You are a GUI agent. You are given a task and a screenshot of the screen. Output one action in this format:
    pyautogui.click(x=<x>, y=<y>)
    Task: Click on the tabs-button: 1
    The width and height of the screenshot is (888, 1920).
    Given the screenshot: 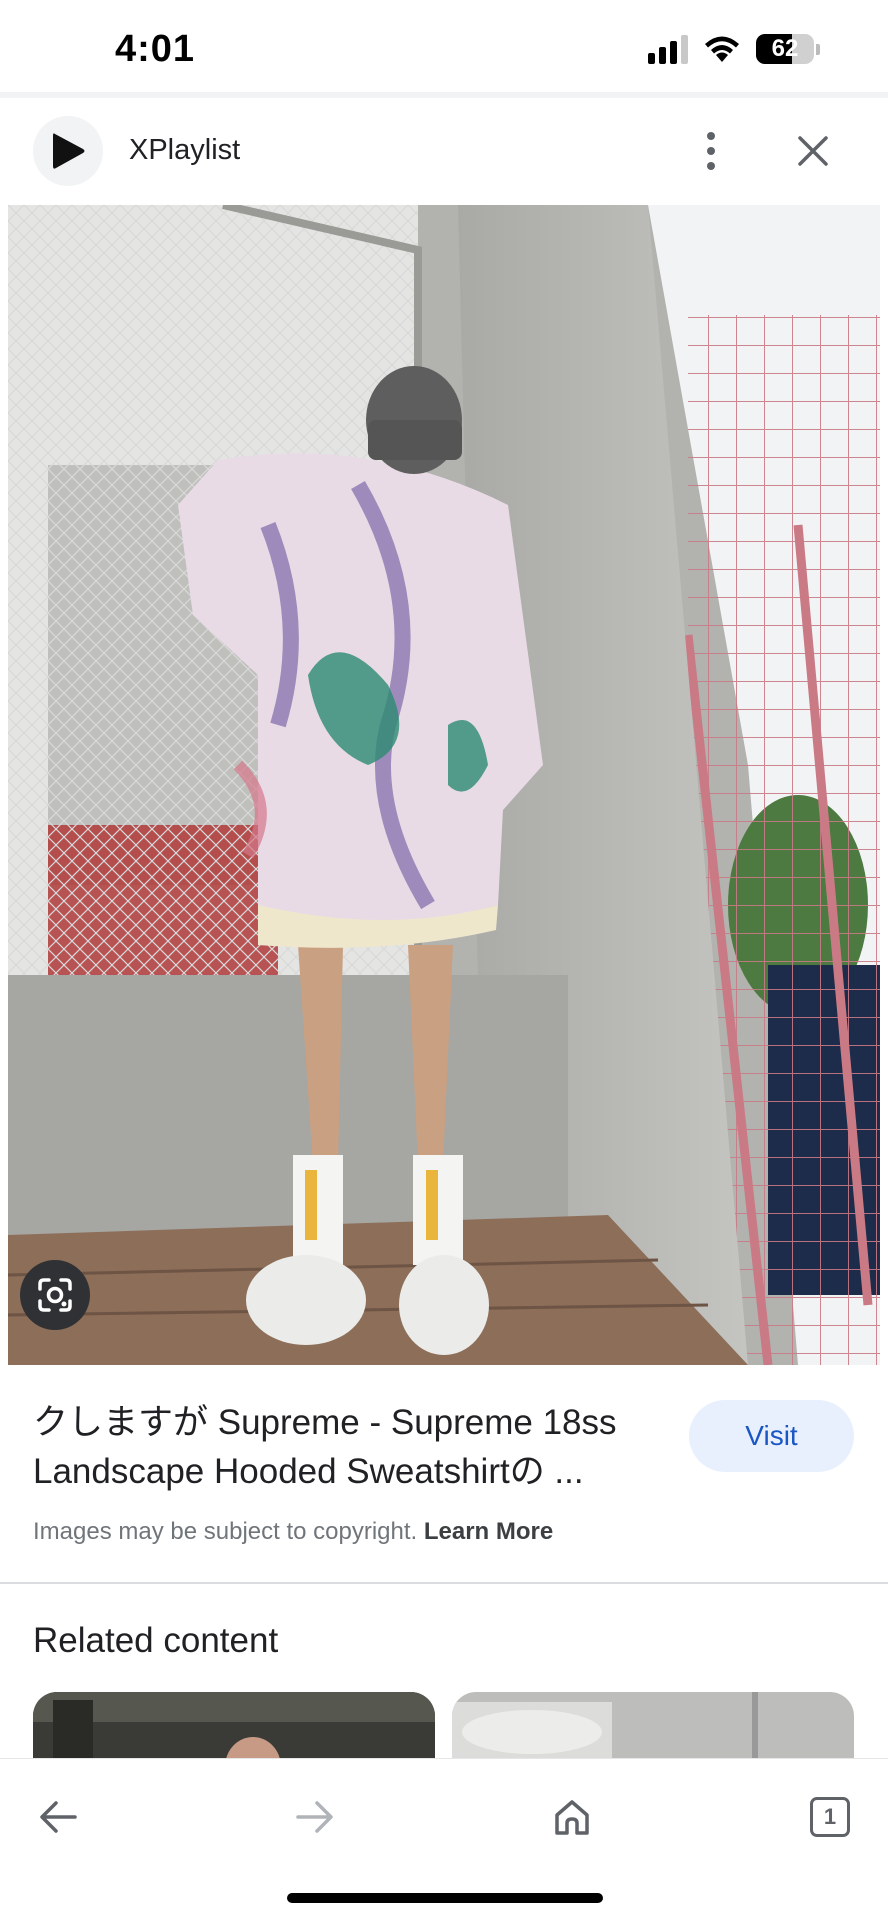 What is the action you would take?
    pyautogui.click(x=830, y=1817)
    